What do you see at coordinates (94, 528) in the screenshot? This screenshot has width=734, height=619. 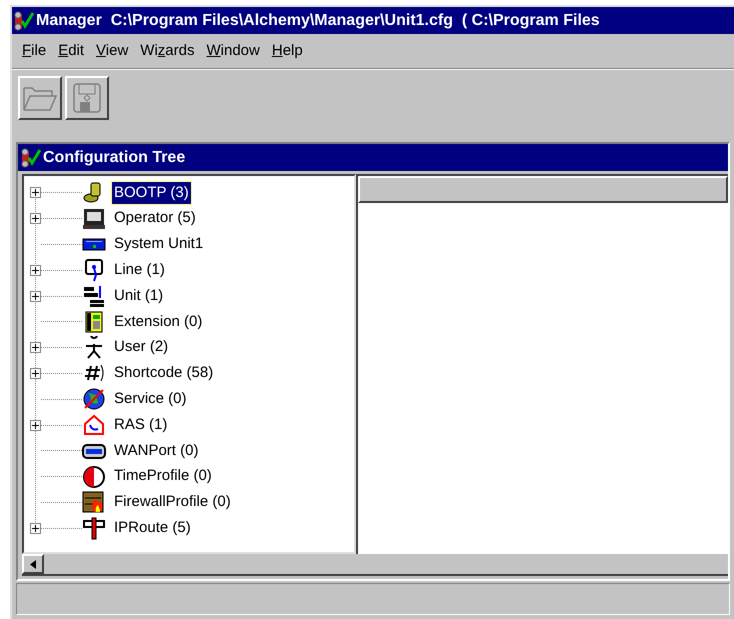 I see `signpost-icon` at bounding box center [94, 528].